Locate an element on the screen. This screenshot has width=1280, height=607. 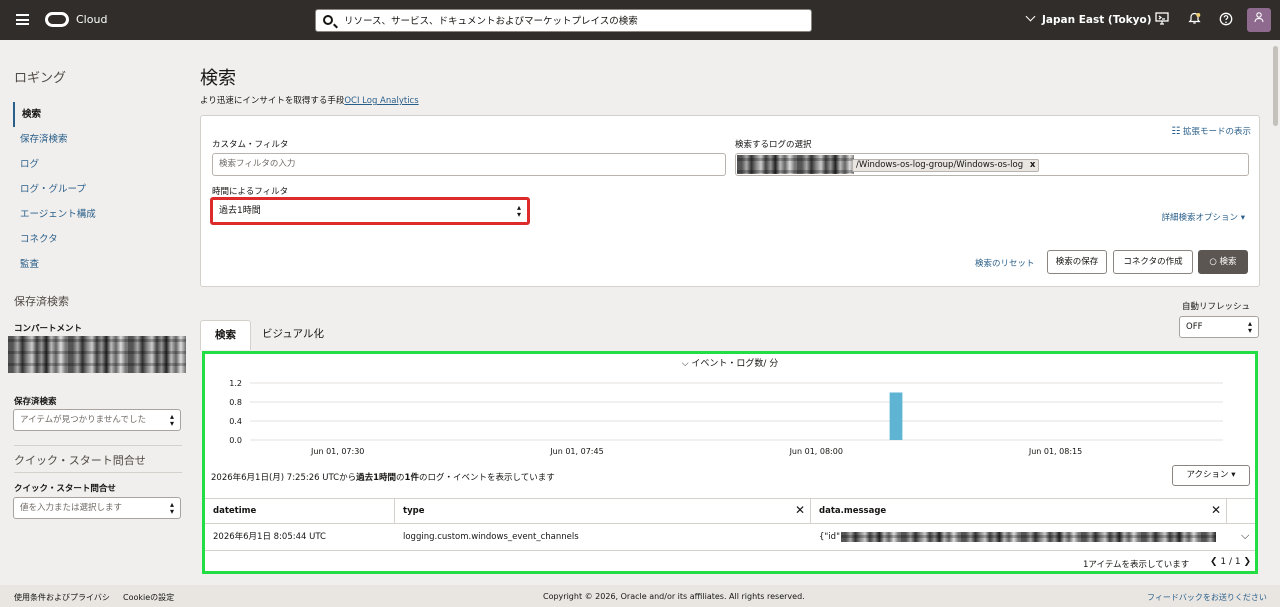
cell-datetime: 2026年6月1日 8:05:44 UTC is located at coordinates (269, 537).